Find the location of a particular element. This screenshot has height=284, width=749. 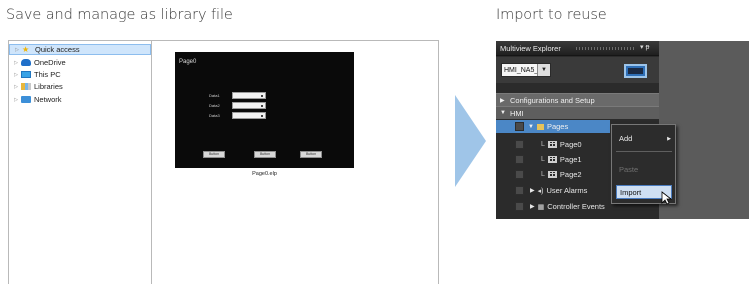

submenu-arrow-icon: ▶ is located at coordinates (669, 139).